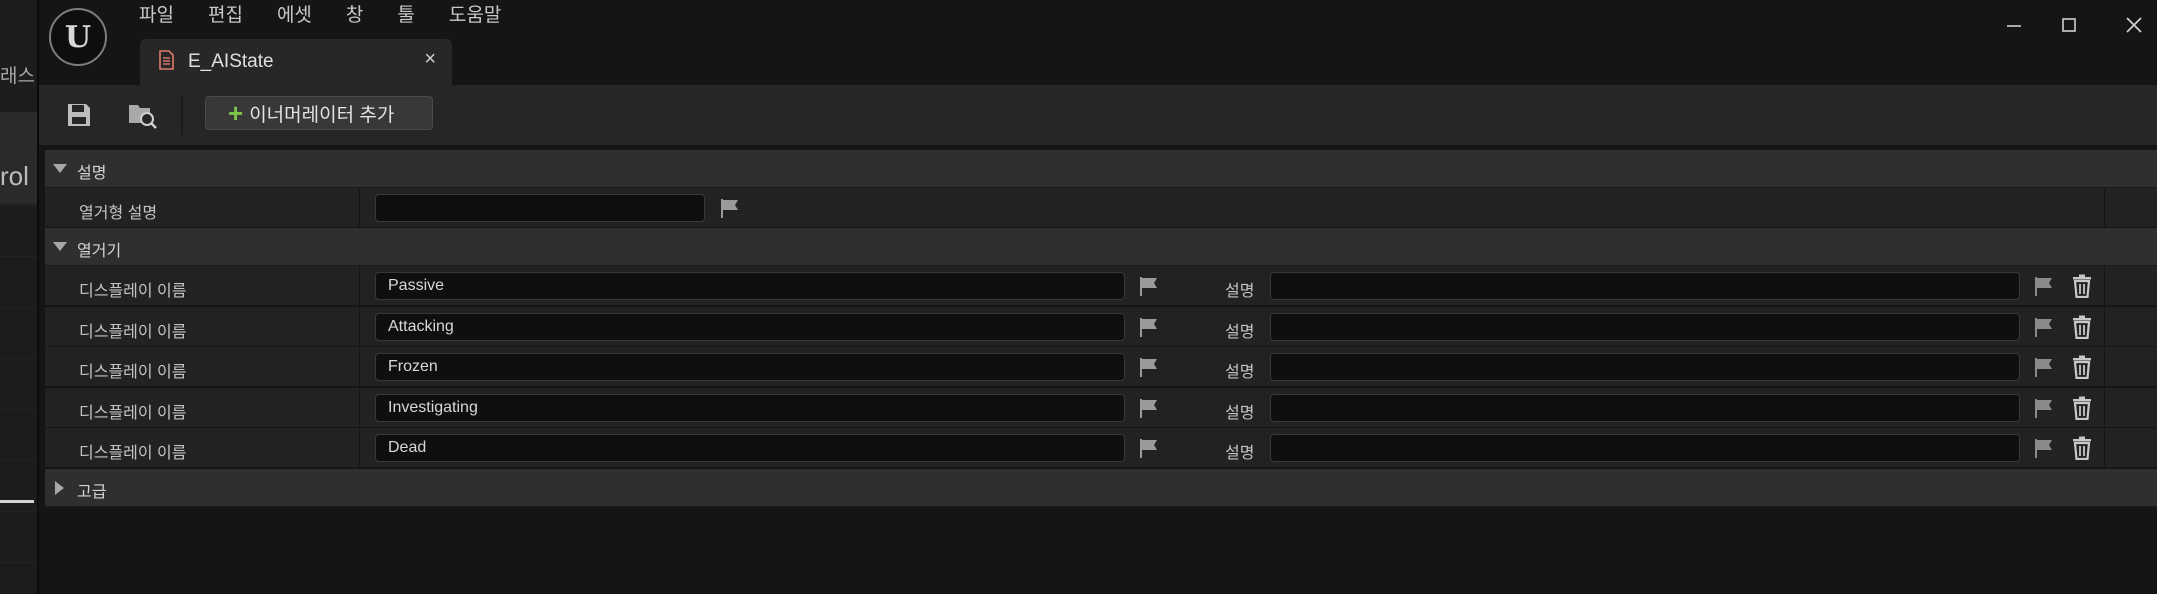 This screenshot has width=2157, height=594. What do you see at coordinates (59, 488) in the screenshot?
I see `collapse-arrow-icon` at bounding box center [59, 488].